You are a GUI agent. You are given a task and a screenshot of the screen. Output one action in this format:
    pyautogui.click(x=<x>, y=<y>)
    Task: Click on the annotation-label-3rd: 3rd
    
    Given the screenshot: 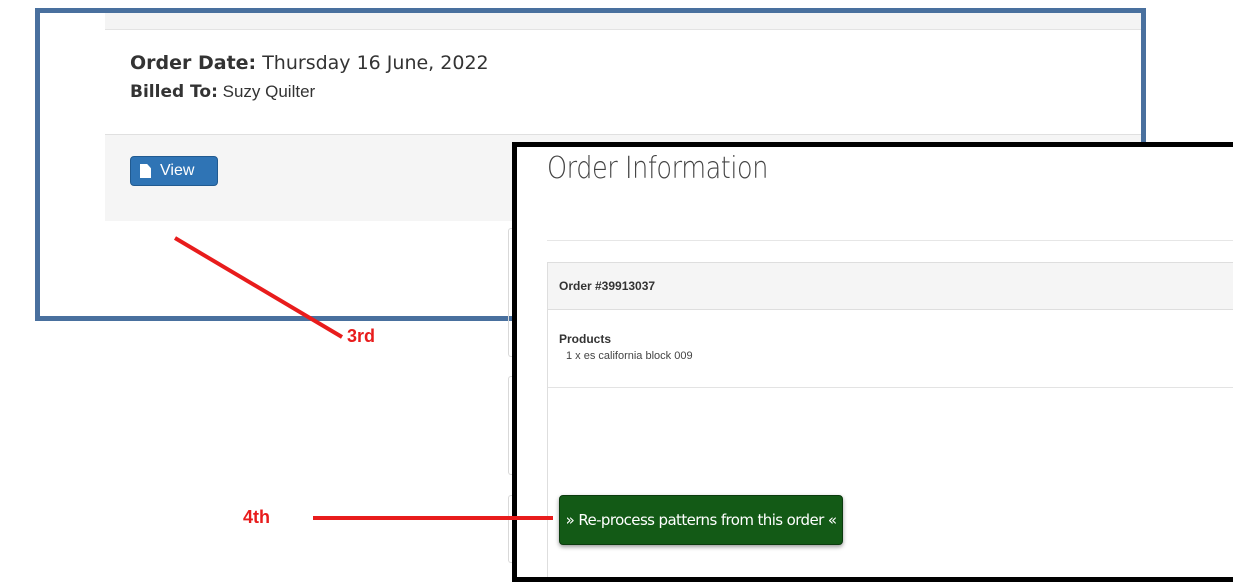 What is the action you would take?
    pyautogui.click(x=361, y=336)
    